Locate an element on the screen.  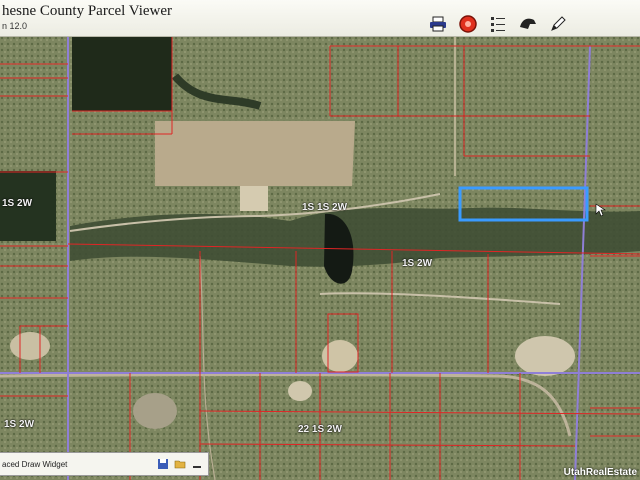
draw-icon is located at coordinates (558, 24).